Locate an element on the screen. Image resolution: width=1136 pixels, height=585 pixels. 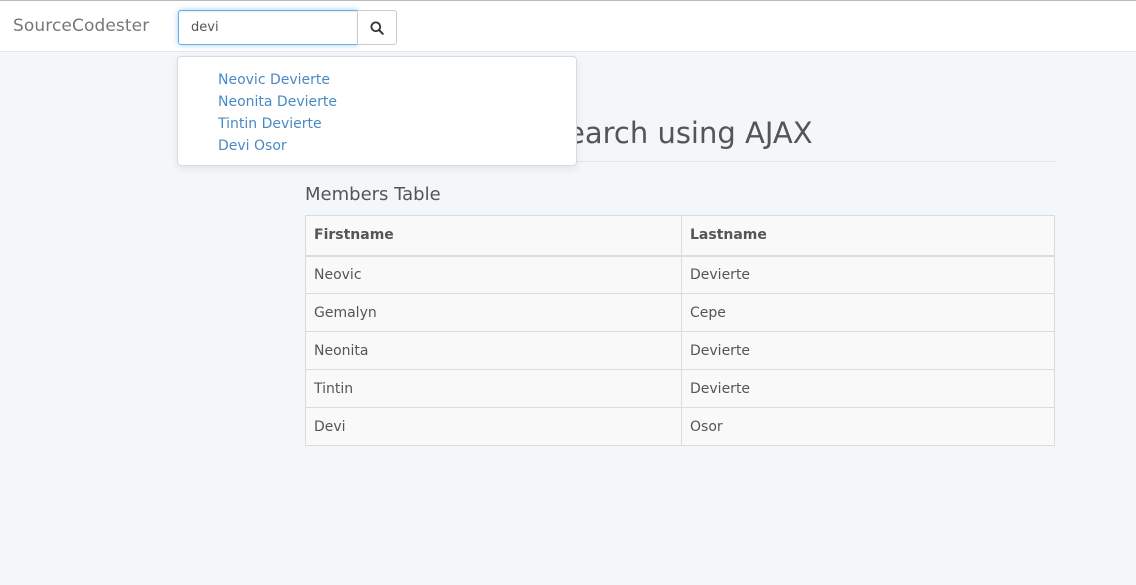
suggestion-item: Neonita Devierte is located at coordinates (397, 102).